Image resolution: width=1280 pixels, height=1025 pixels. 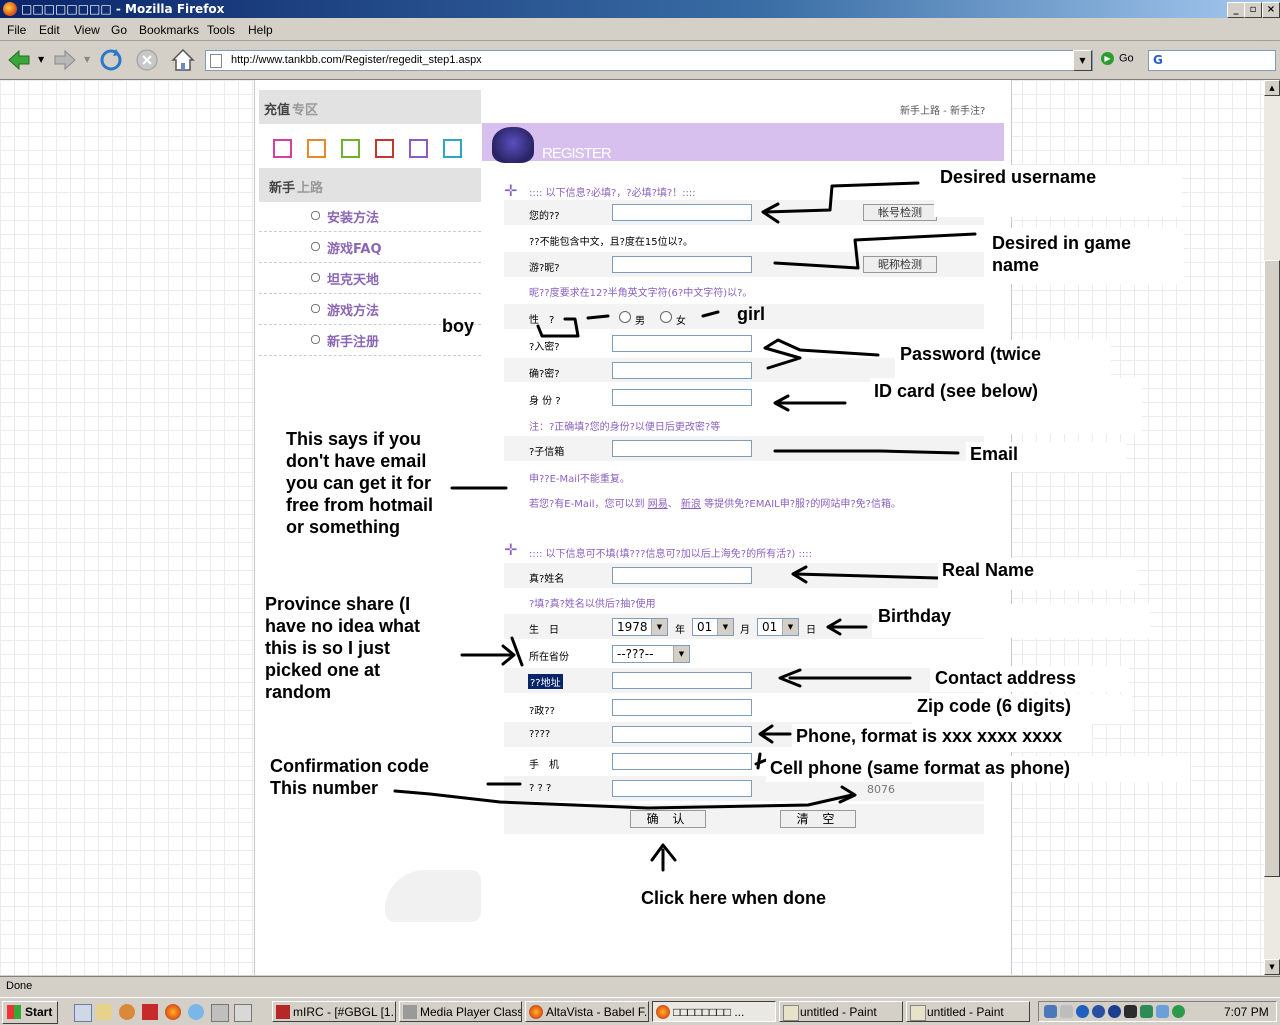 I want to click on clock: 7:07 PM, so click(x=1246, y=1012).